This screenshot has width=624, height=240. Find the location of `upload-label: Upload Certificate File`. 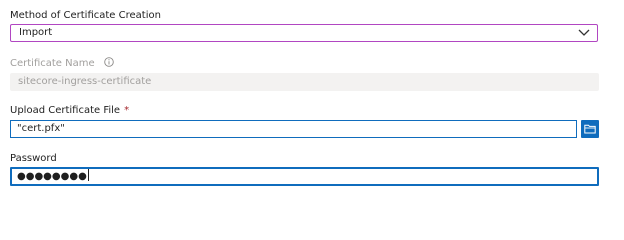

upload-label: Upload Certificate File is located at coordinates (65, 110).